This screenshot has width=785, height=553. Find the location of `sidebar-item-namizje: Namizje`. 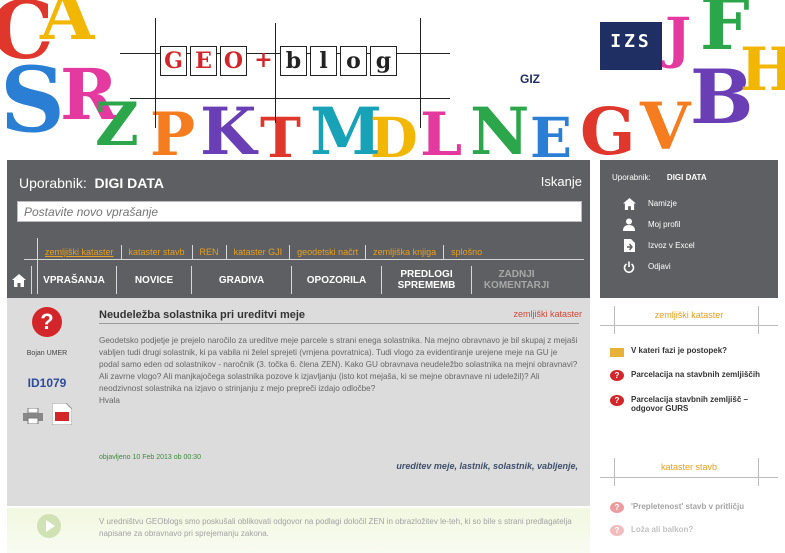

sidebar-item-namizje: Namizje is located at coordinates (658, 203).